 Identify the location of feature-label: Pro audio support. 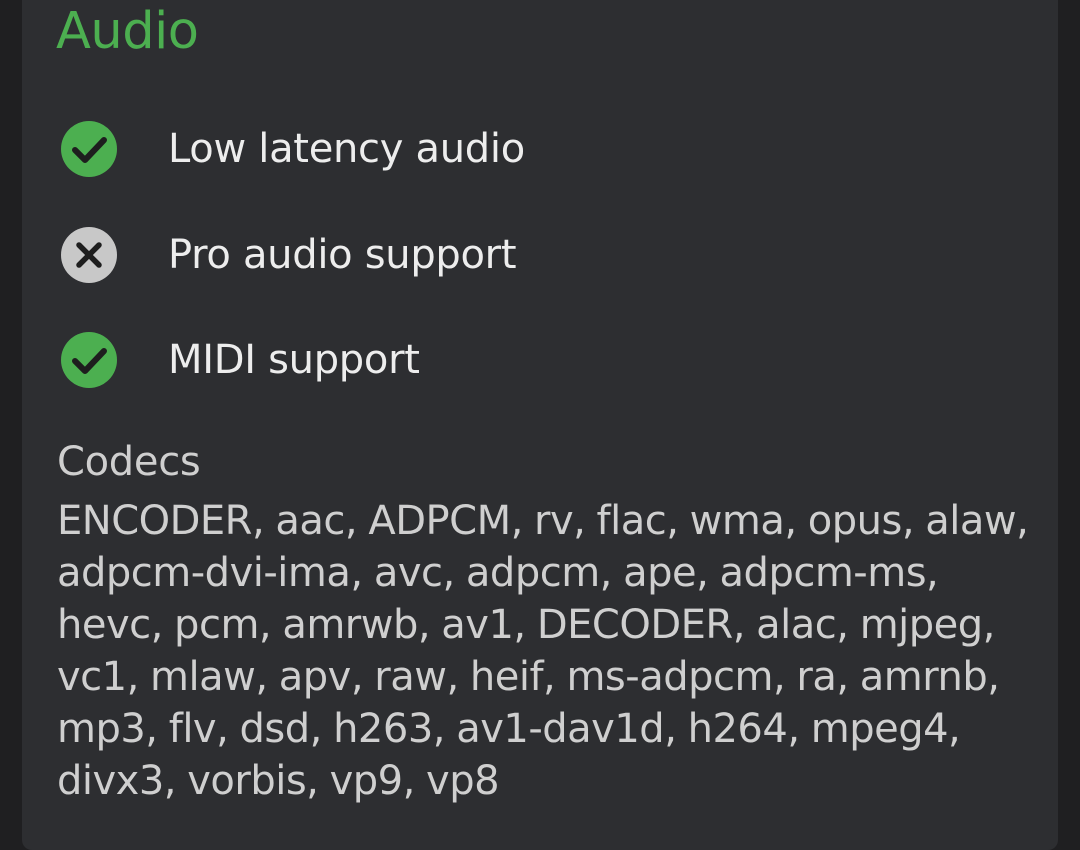
(342, 255).